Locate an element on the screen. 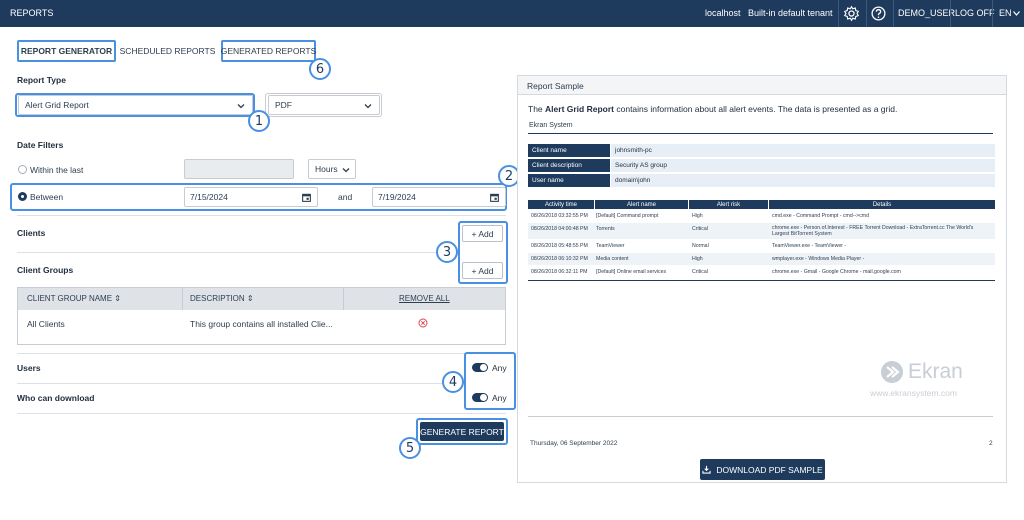  download-icon is located at coordinates (706, 469).